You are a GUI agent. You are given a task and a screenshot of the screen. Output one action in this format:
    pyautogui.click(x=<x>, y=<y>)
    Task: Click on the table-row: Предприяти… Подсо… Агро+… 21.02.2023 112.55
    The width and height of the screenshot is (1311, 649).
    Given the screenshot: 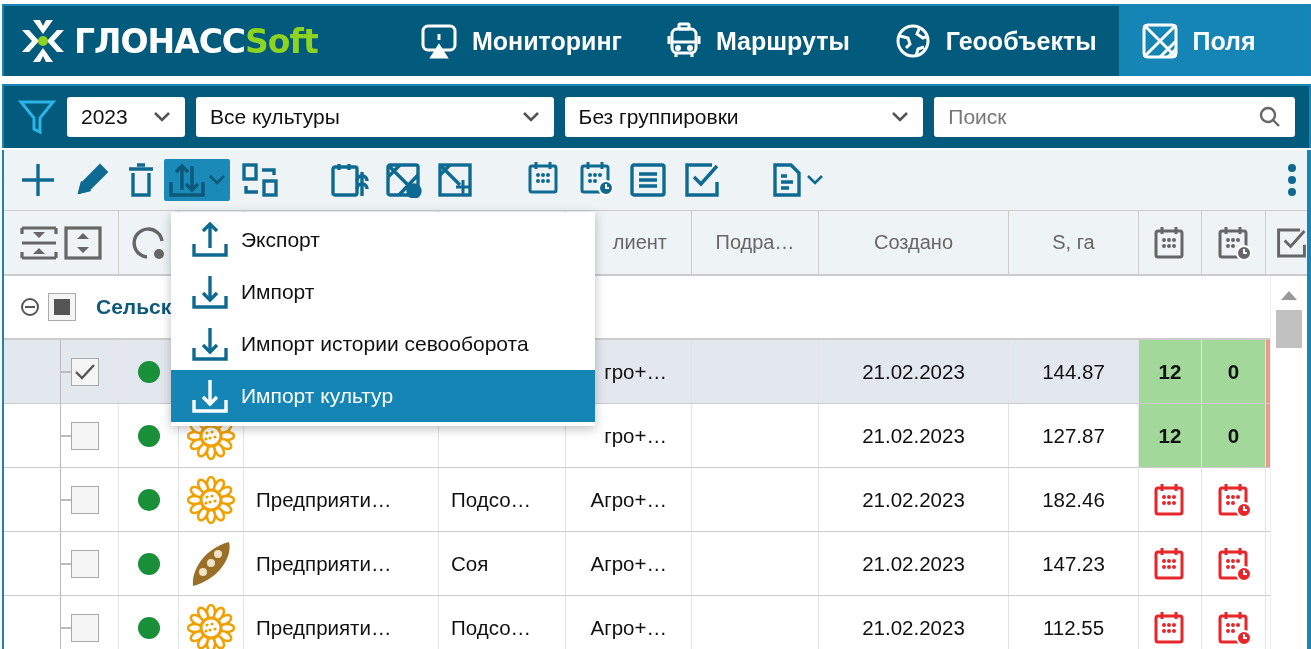 What is the action you would take?
    pyautogui.click(x=637, y=622)
    